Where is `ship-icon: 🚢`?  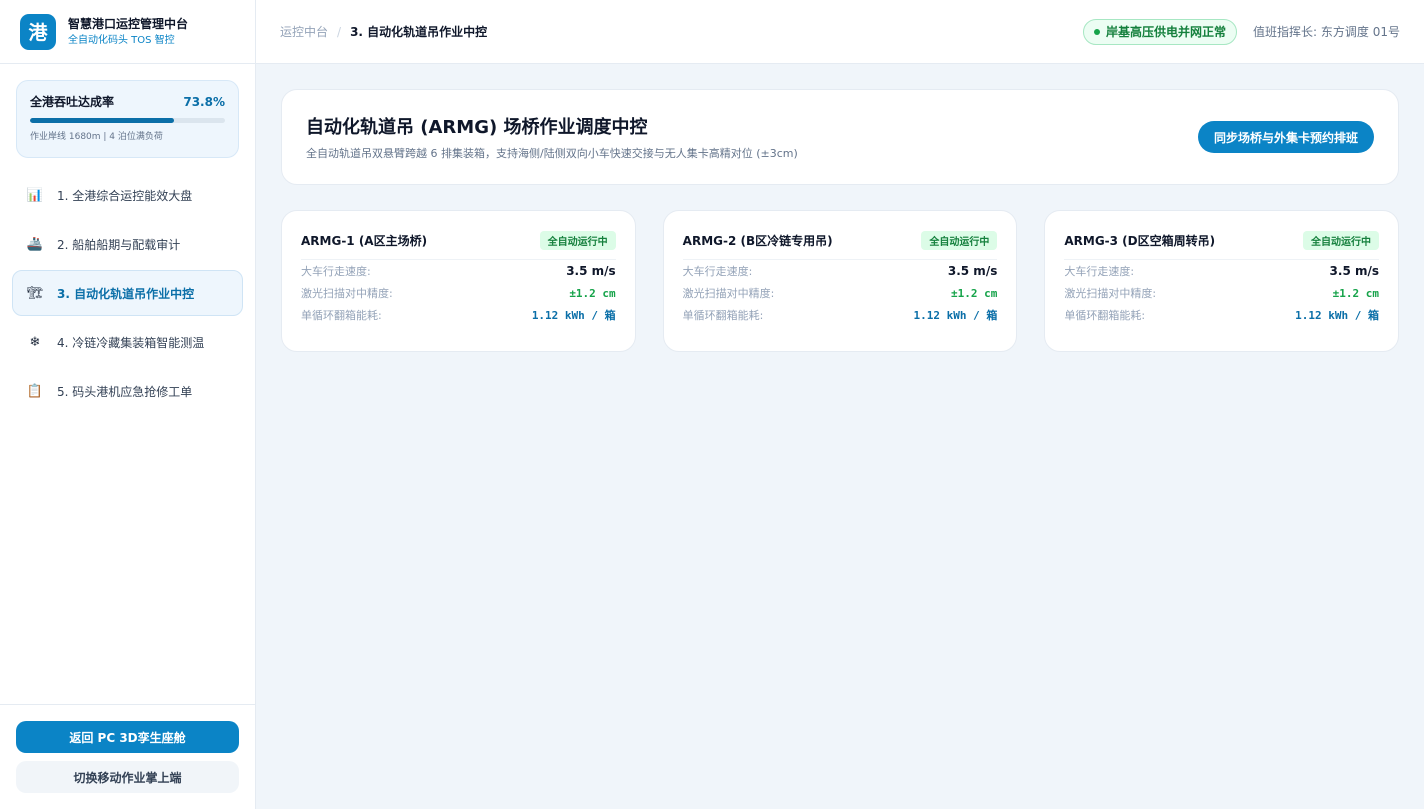
ship-icon: 🚢 is located at coordinates (35, 244).